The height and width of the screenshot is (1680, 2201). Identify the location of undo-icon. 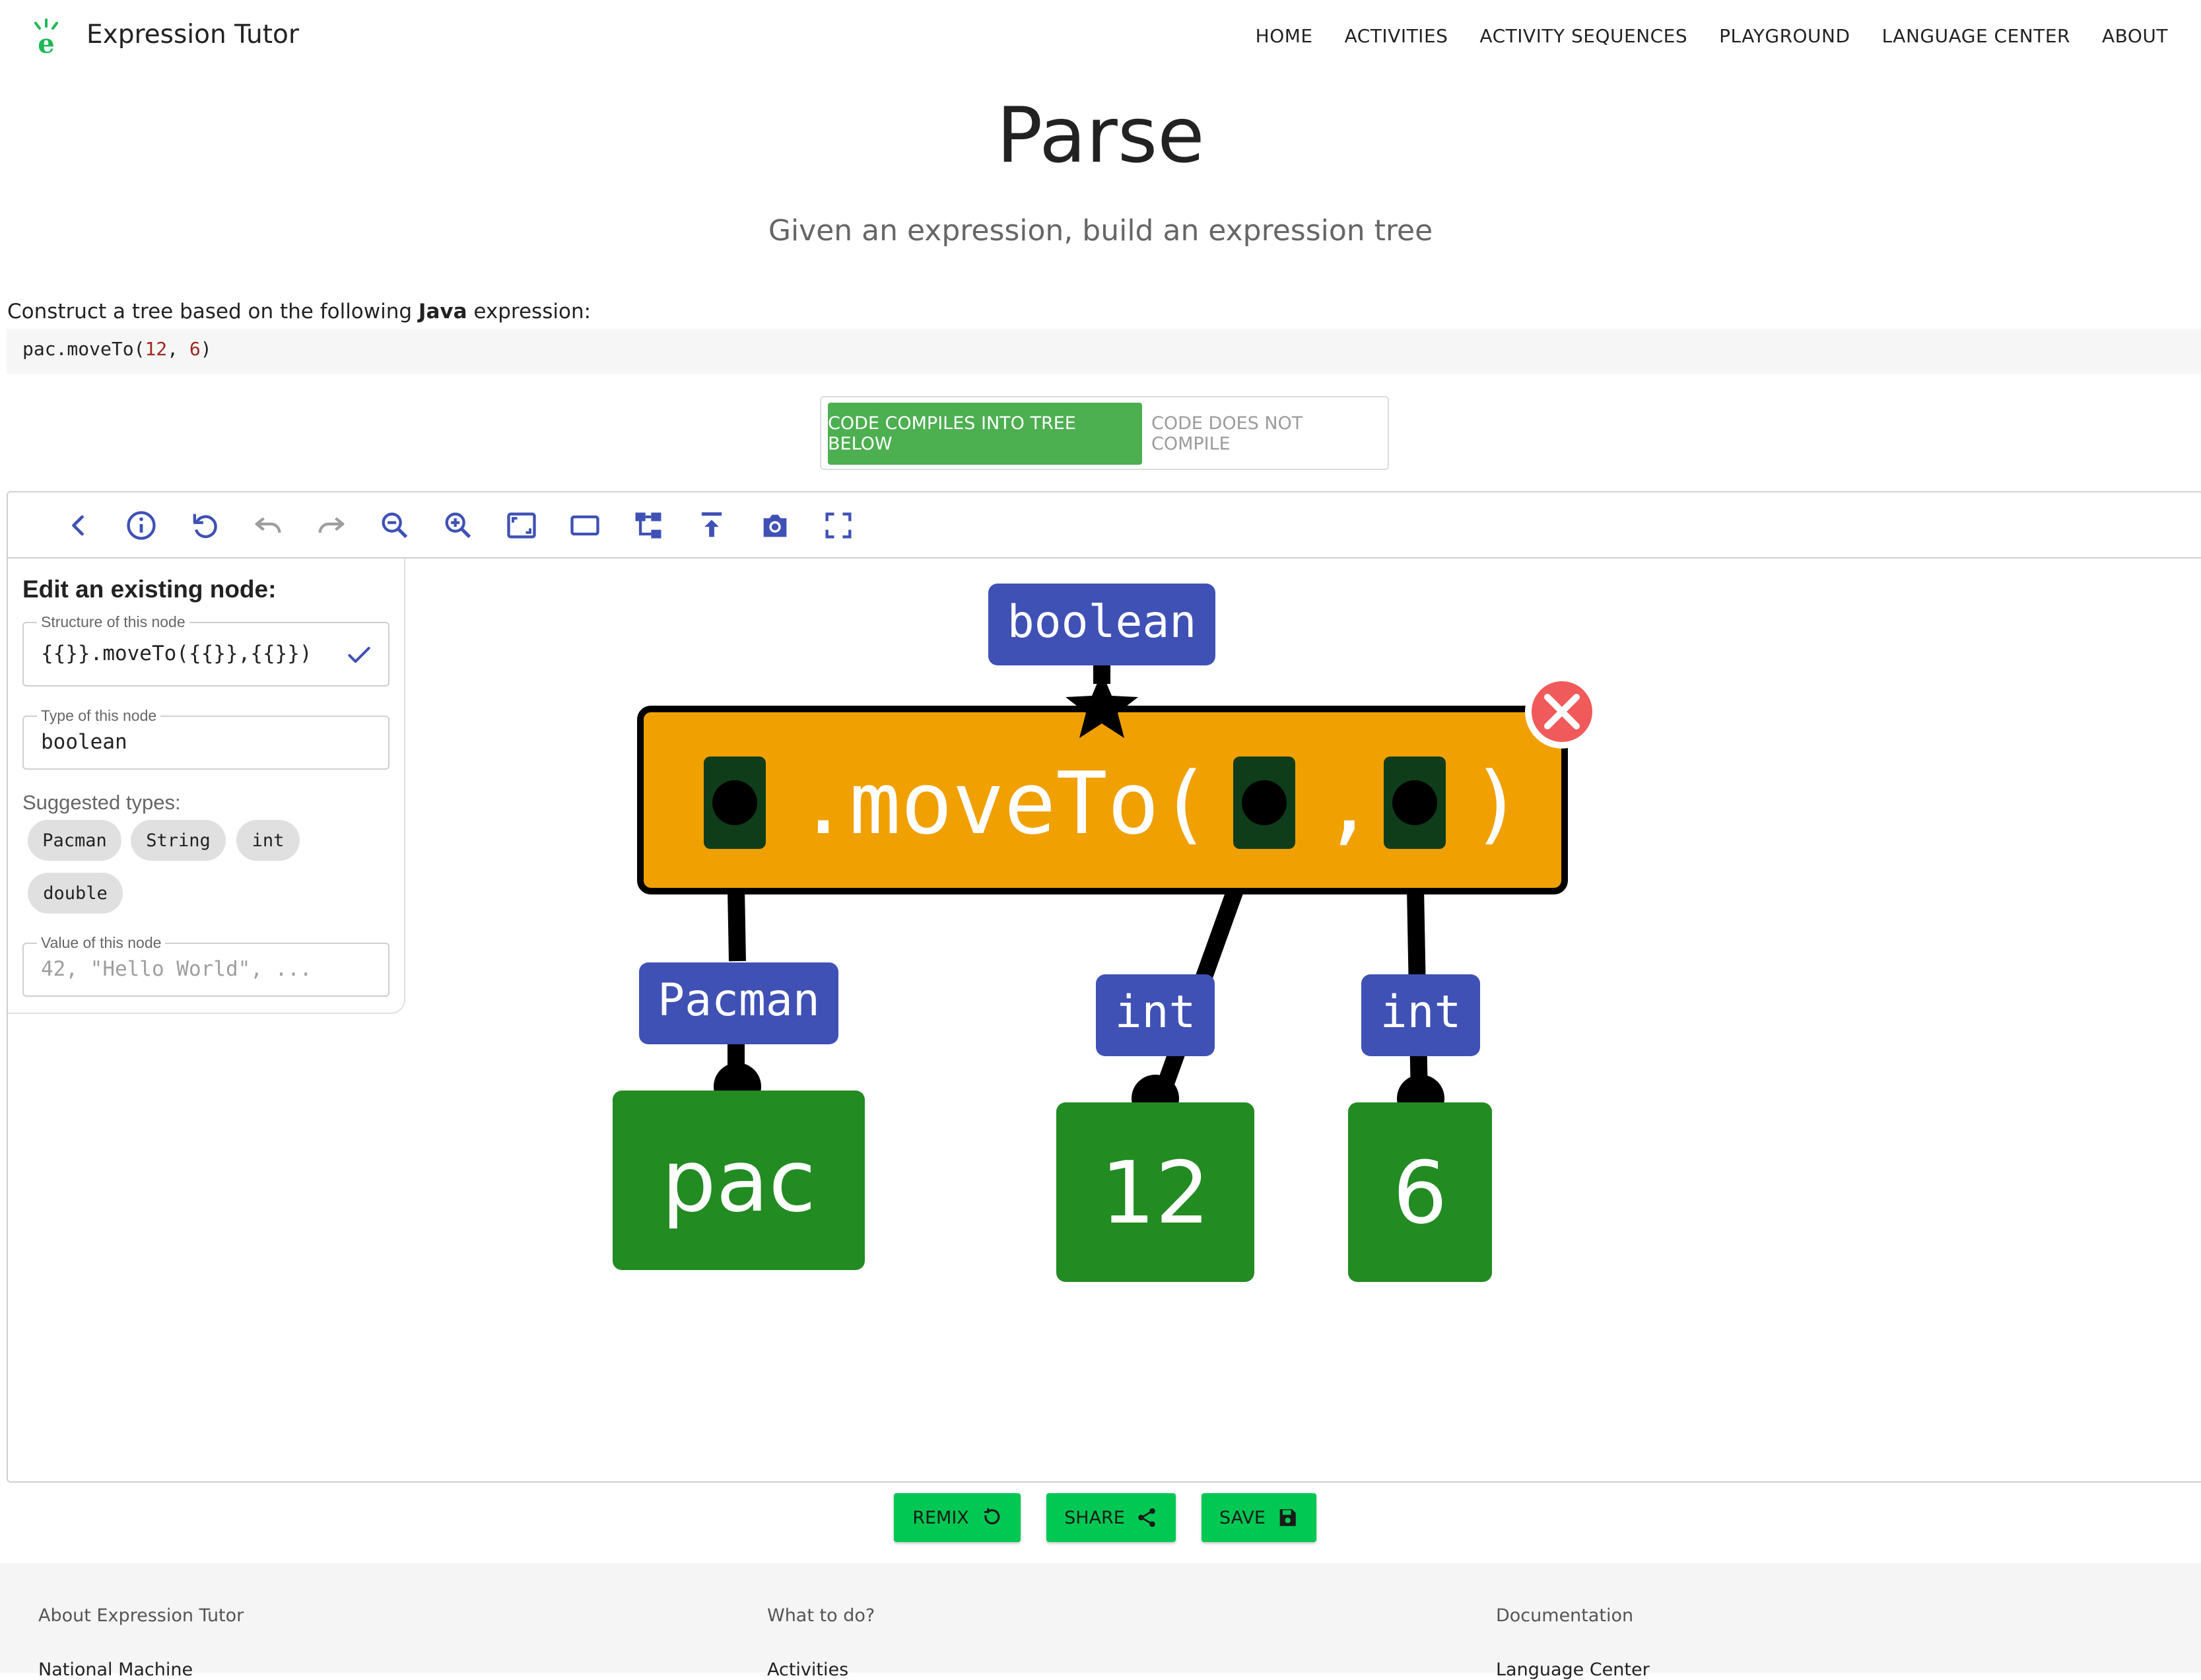
(268, 525).